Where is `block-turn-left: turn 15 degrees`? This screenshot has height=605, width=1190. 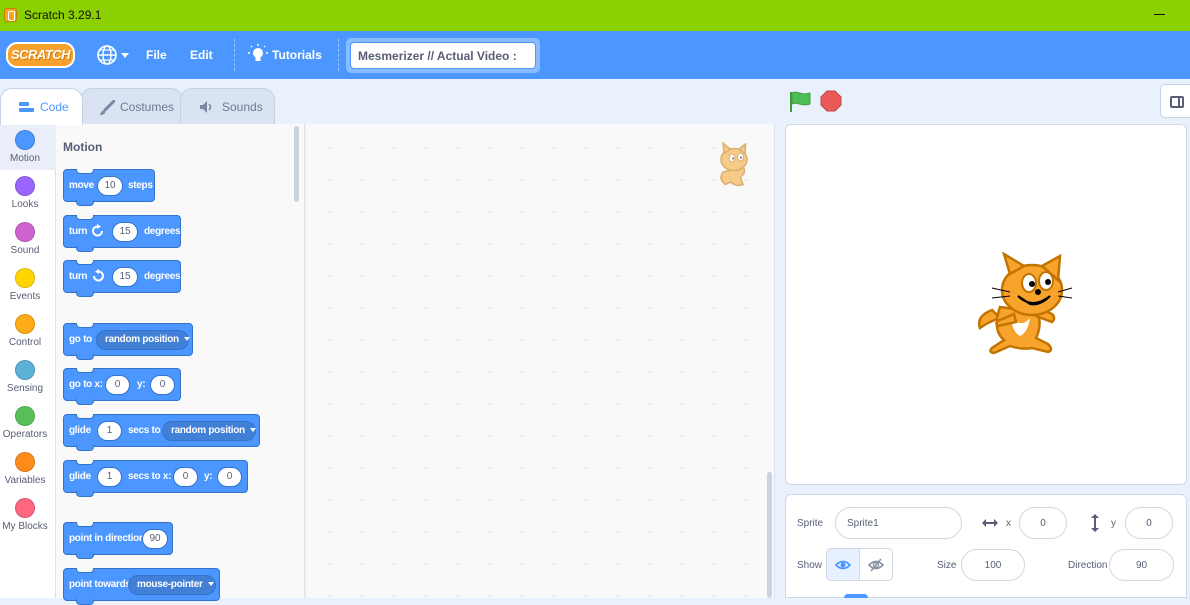 block-turn-left: turn 15 degrees is located at coordinates (122, 278).